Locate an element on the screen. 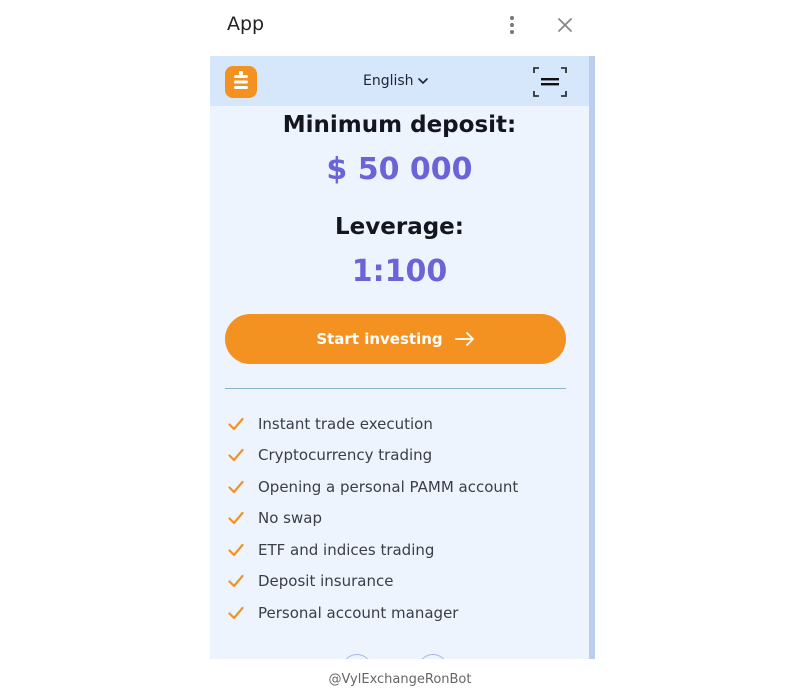  start-investing-label: Start investing is located at coordinates (379, 339).